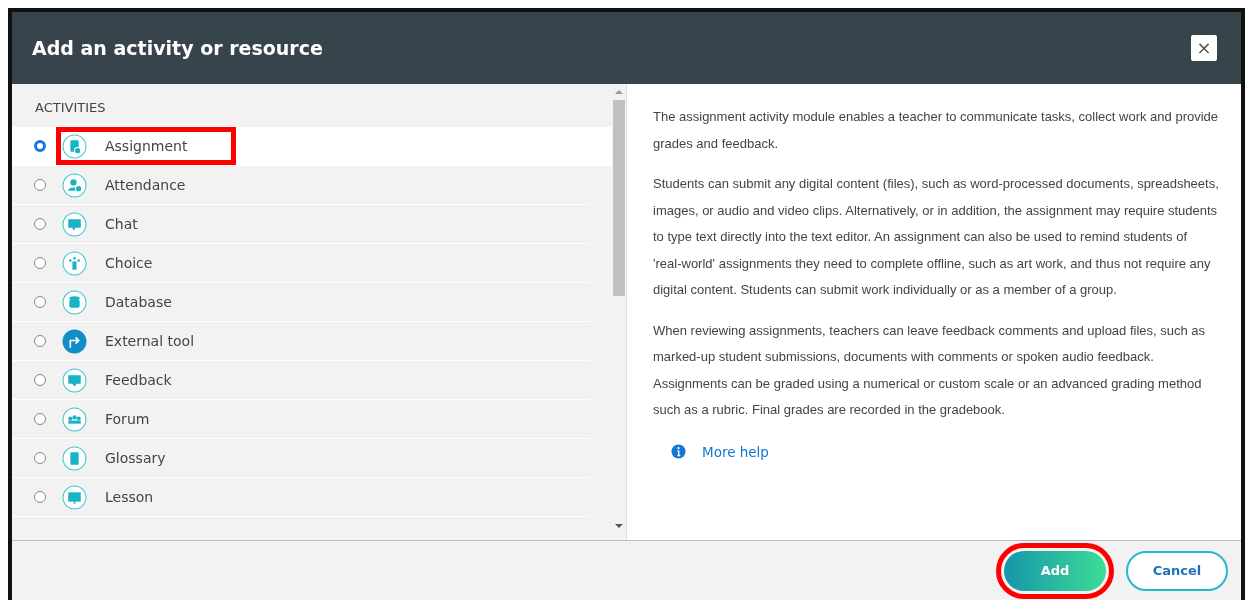  Describe the element at coordinates (1204, 48) in the screenshot. I see `close-button: ×` at that location.